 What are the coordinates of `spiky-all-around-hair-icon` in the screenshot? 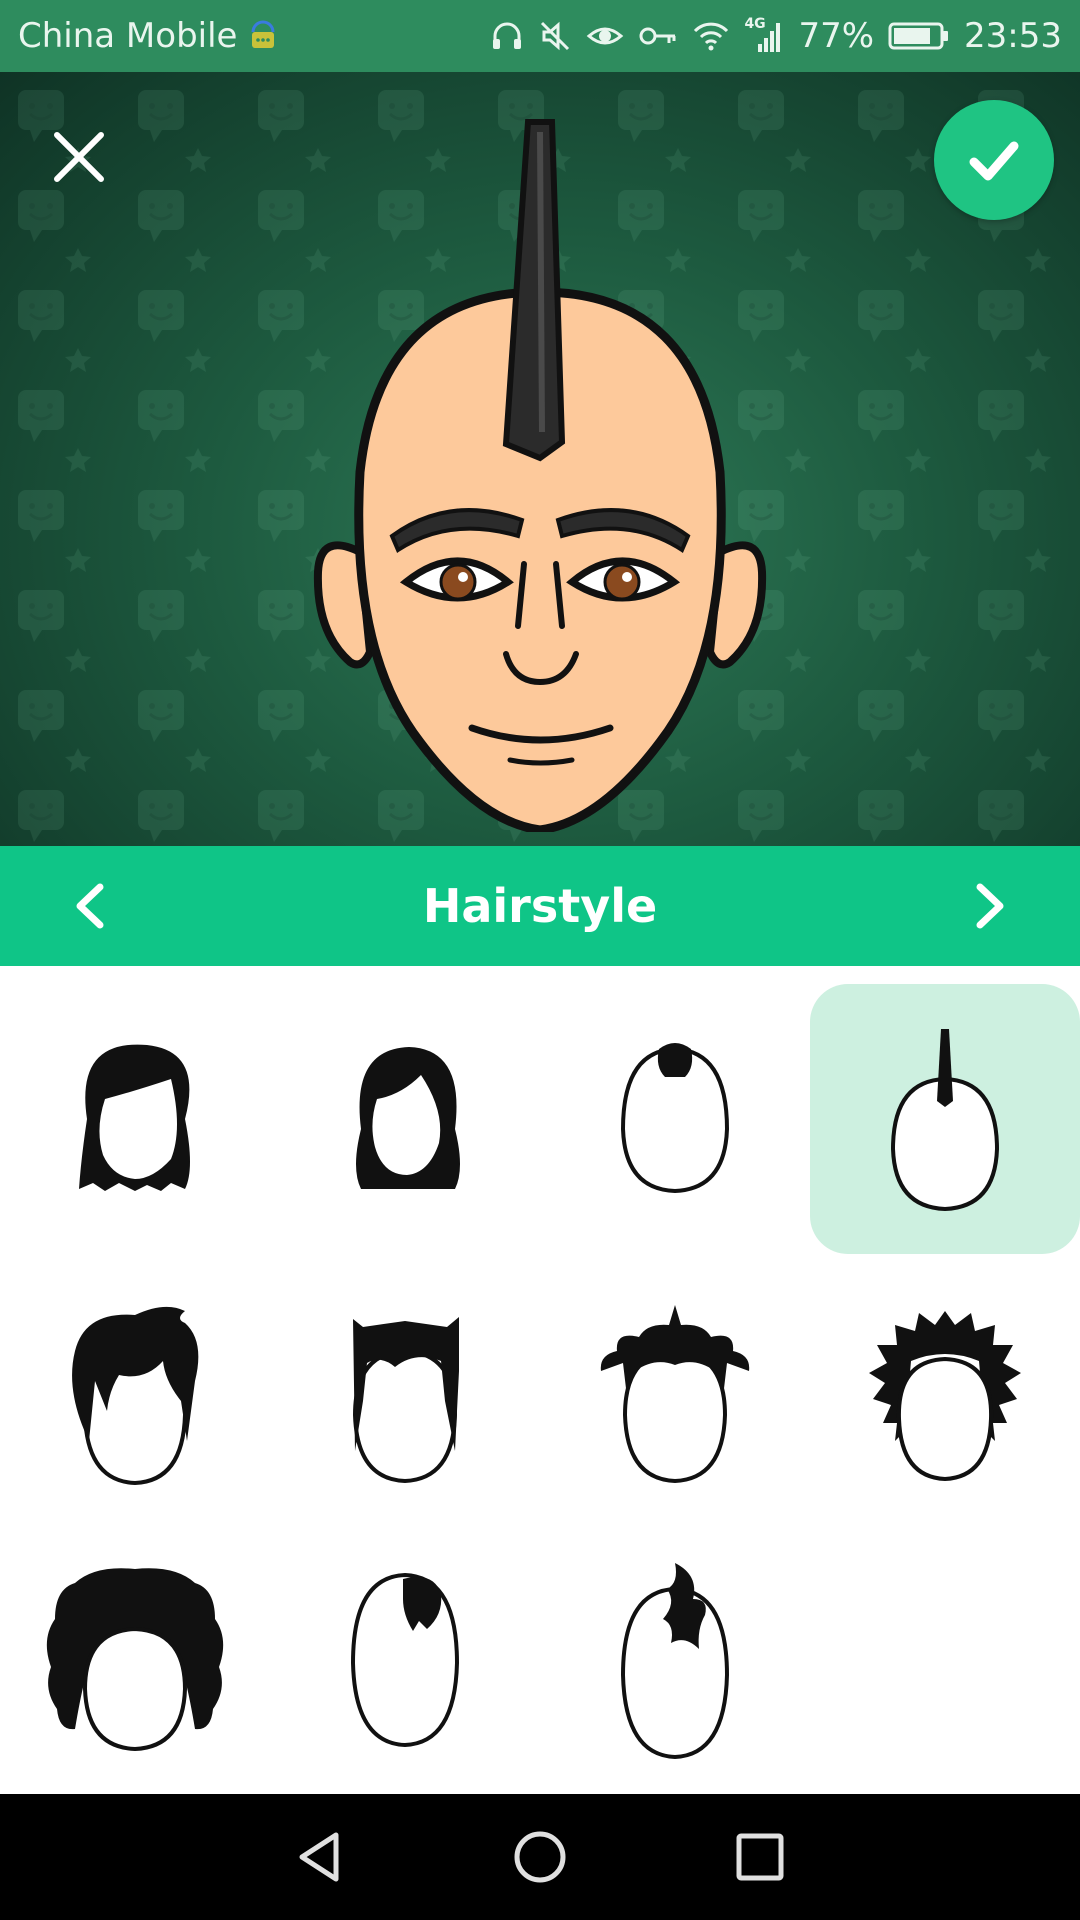 It's located at (945, 1396).